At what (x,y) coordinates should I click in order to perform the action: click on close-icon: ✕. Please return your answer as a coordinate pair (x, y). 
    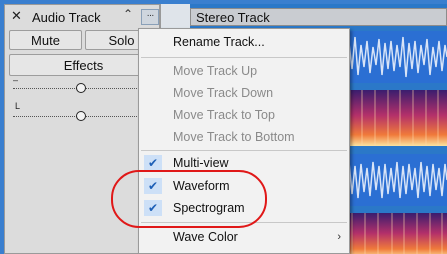
    Looking at the image, I should click on (16, 16).